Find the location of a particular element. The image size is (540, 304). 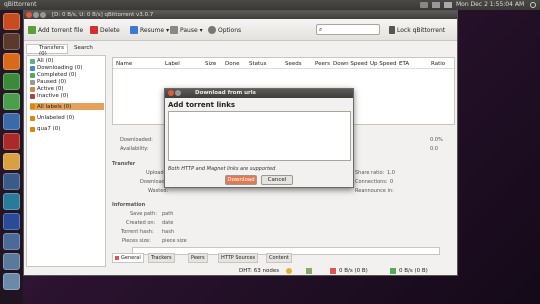

delete-icon is located at coordinates (94, 30).